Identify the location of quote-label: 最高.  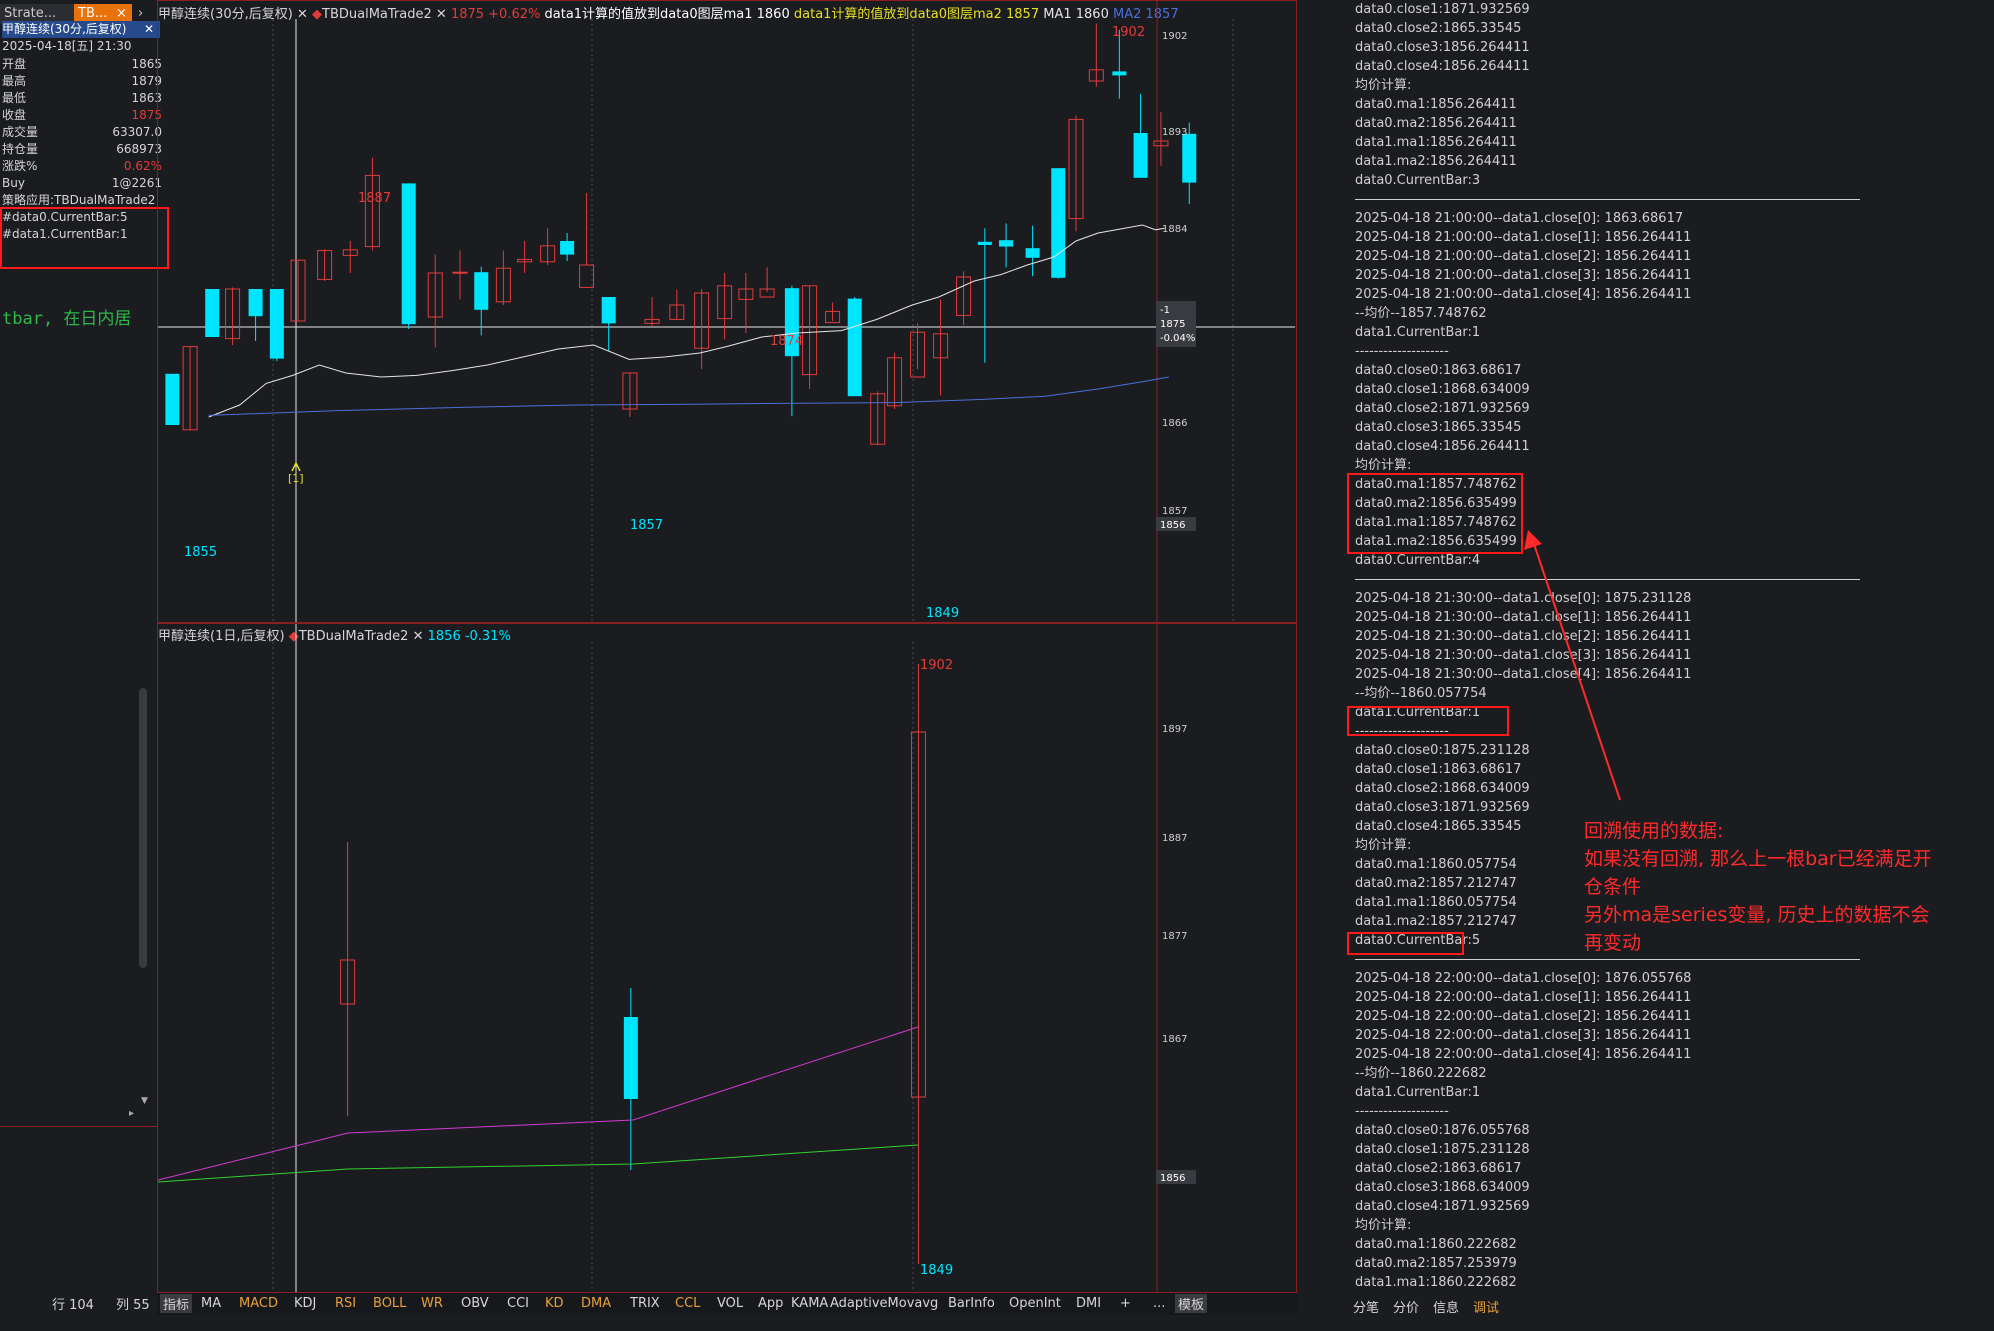
(14, 81).